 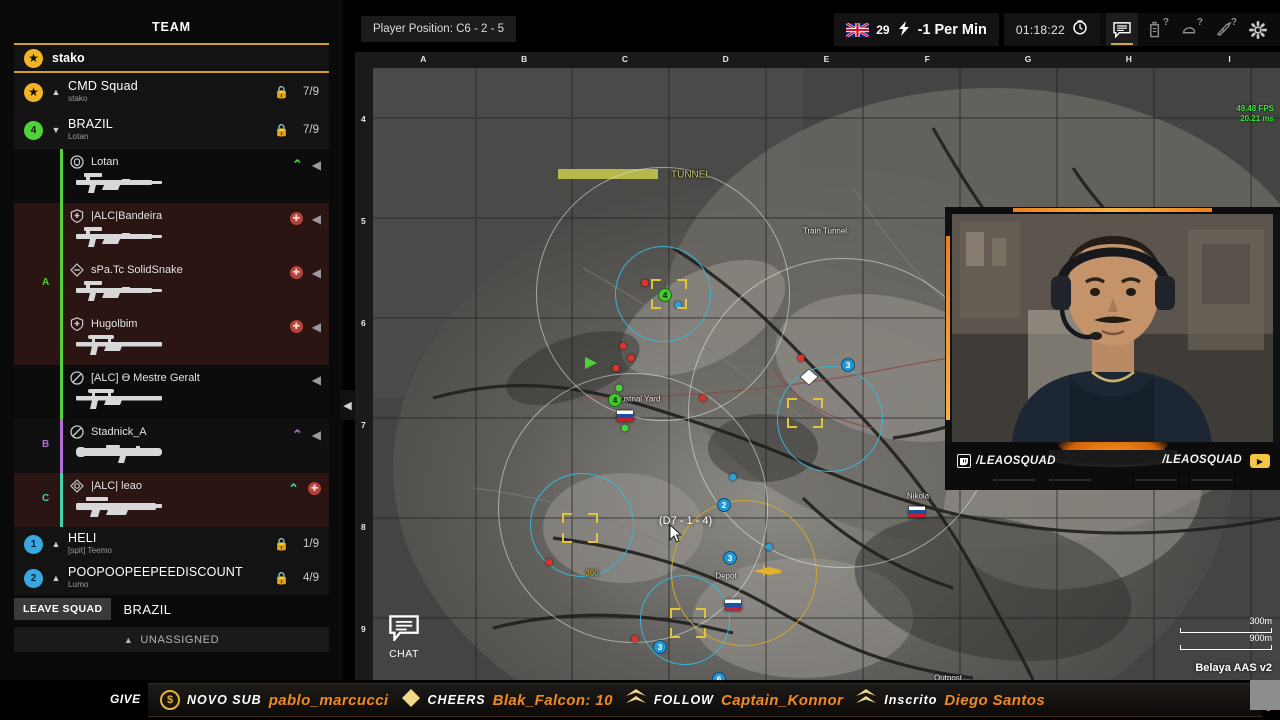 I want to click on ticker-alert-user: Captain_Konnor, so click(x=782, y=700).